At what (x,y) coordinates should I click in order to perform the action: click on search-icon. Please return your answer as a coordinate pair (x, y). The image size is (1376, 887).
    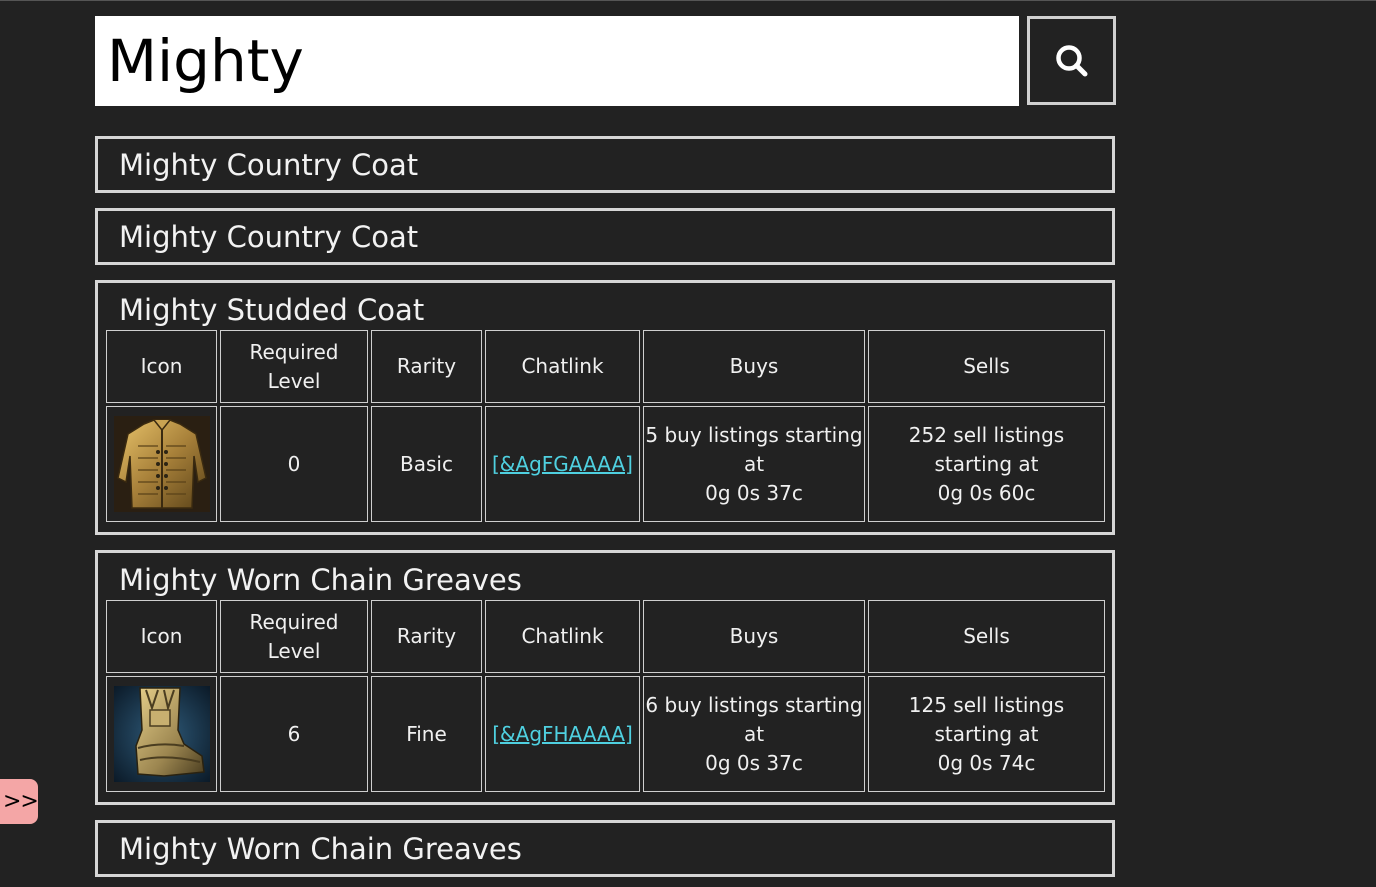
    Looking at the image, I should click on (1071, 60).